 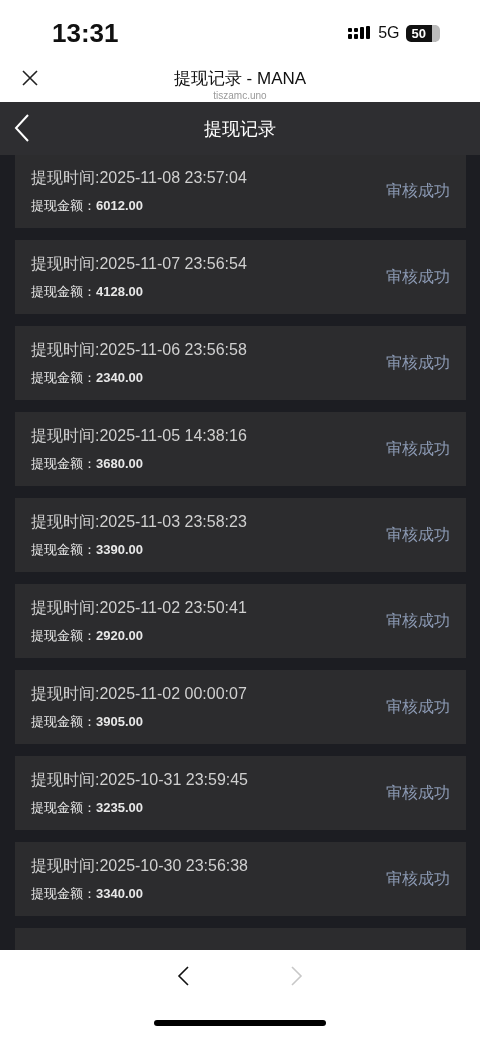 What do you see at coordinates (139, 865) in the screenshot?
I see `withdraw-time: 提现时间:2025-10-30 23:56:38` at bounding box center [139, 865].